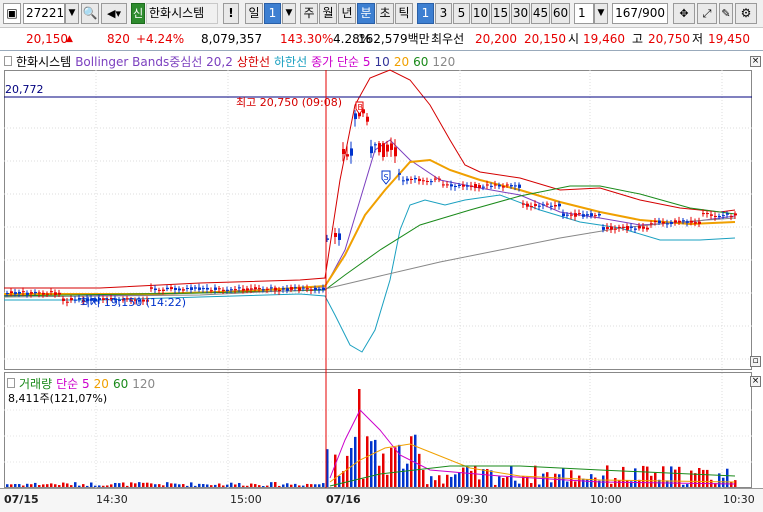 This screenshot has width=763, height=512. I want to click on legend-vol-ma120: 120, so click(144, 384).